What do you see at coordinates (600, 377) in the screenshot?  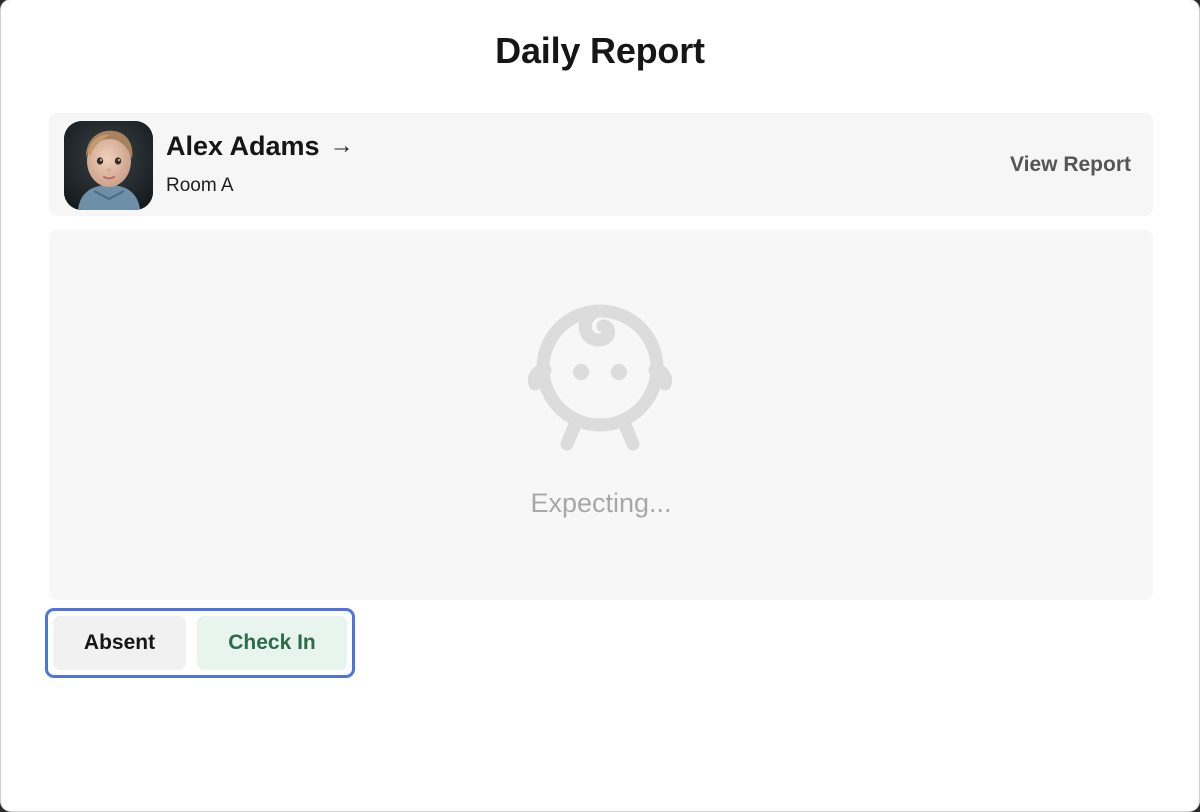 I see `baby-icon` at bounding box center [600, 377].